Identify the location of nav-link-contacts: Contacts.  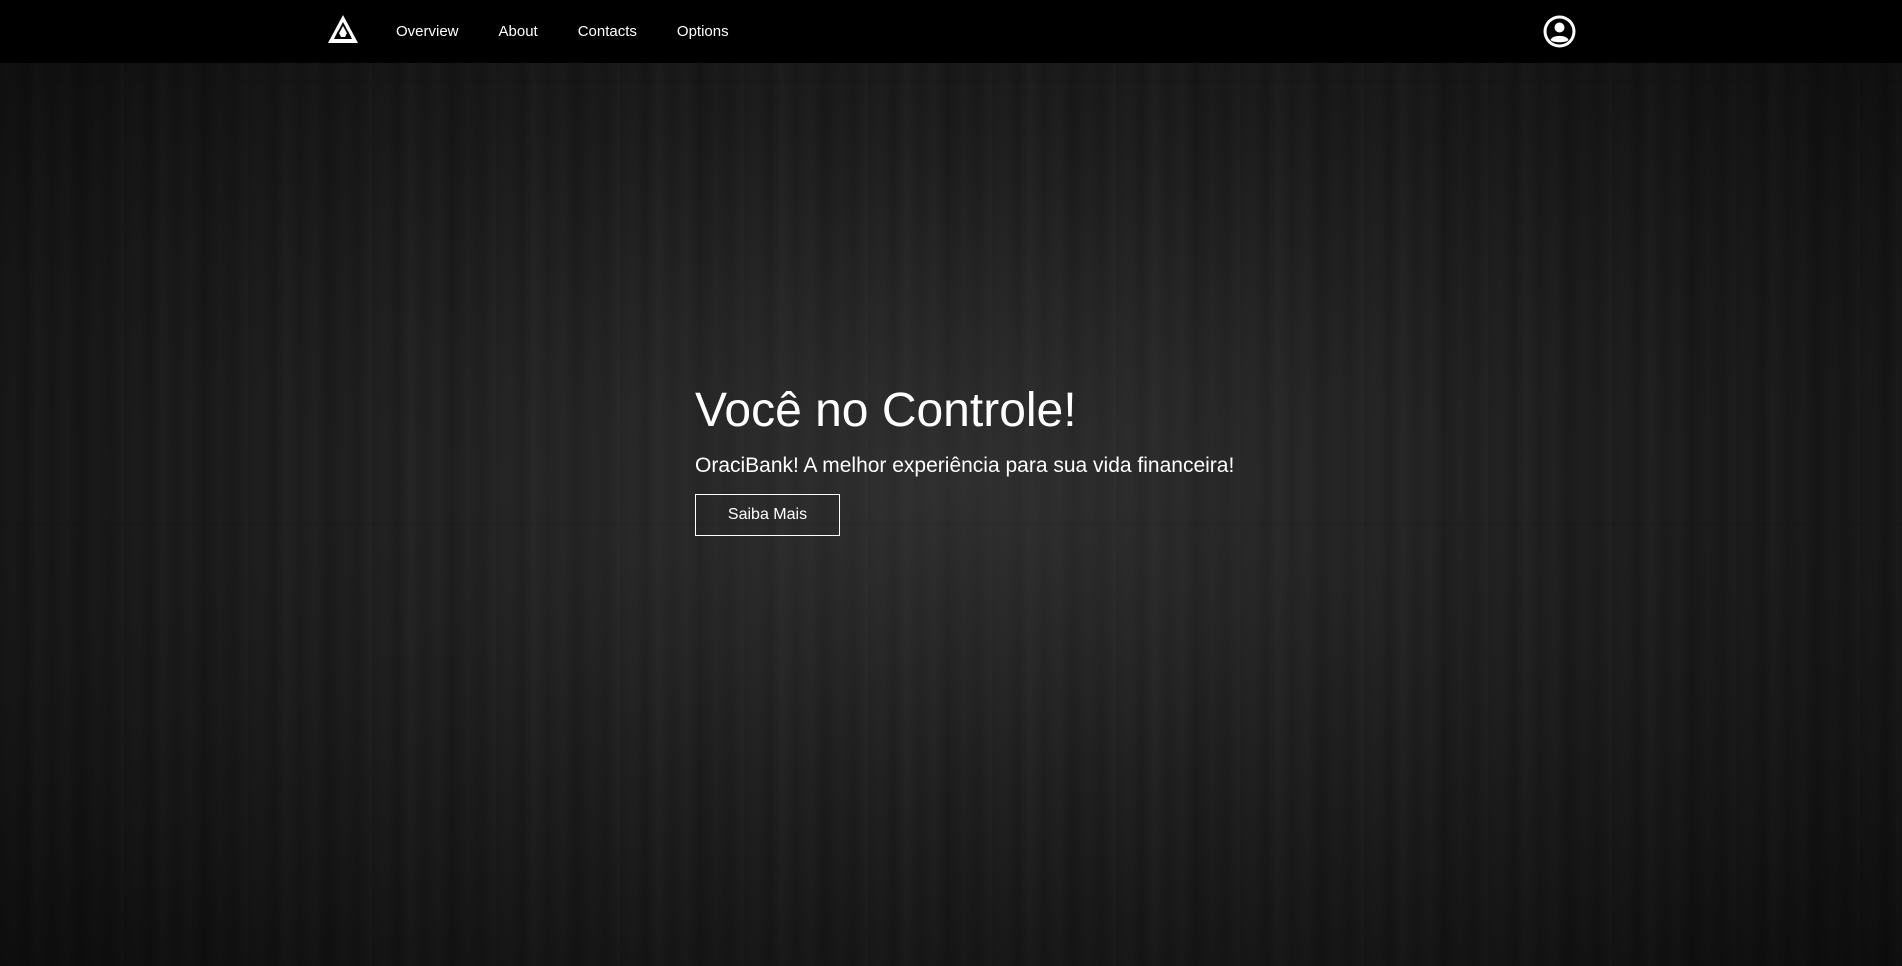
(607, 31).